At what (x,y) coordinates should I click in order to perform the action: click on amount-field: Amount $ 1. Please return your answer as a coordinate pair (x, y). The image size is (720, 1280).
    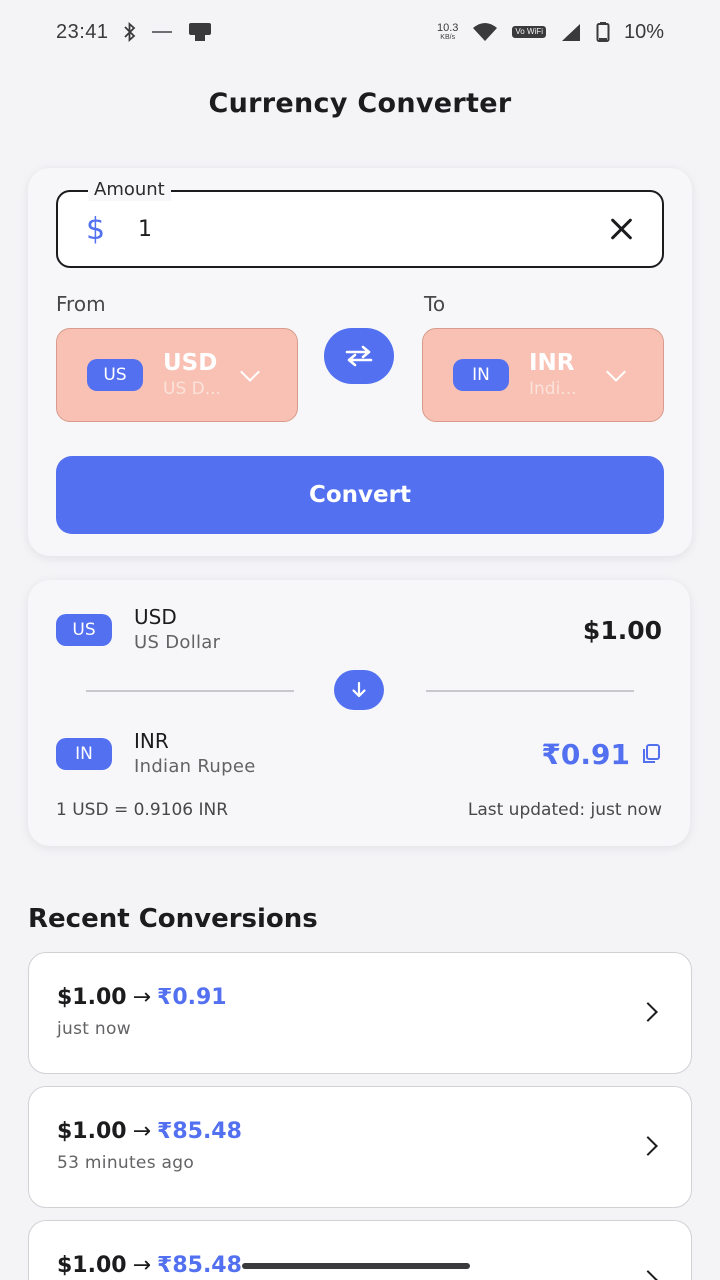
    Looking at the image, I should click on (360, 223).